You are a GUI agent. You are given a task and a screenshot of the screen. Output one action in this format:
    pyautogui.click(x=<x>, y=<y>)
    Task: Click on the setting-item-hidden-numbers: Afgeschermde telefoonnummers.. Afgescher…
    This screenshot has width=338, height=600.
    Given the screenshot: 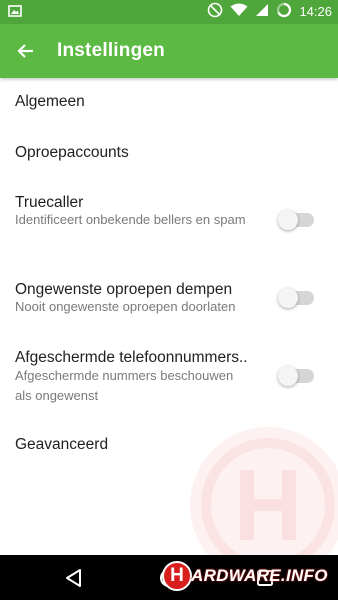 What is the action you would take?
    pyautogui.click(x=169, y=375)
    